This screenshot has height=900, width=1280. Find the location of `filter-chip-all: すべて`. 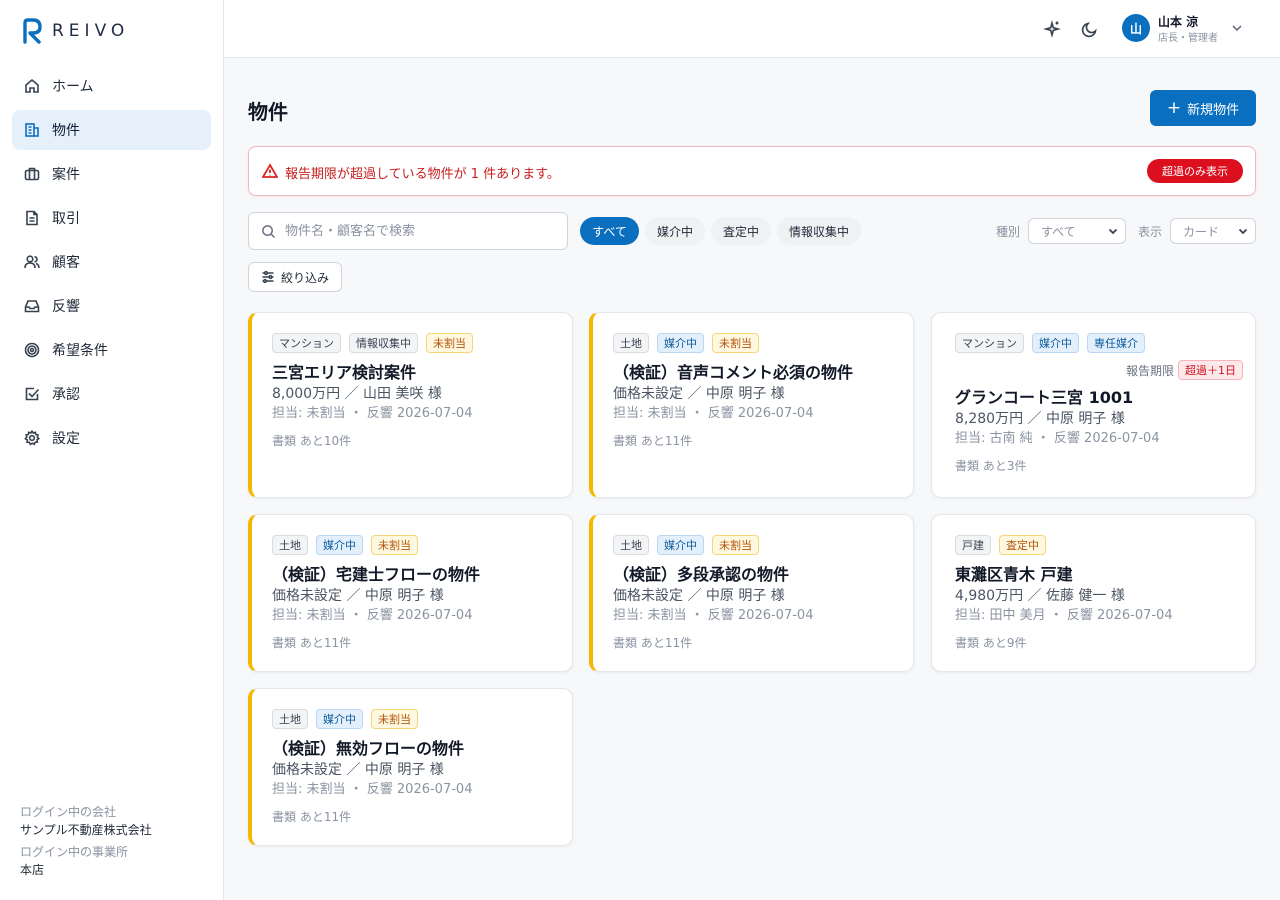

filter-chip-all: すべて is located at coordinates (609, 231).